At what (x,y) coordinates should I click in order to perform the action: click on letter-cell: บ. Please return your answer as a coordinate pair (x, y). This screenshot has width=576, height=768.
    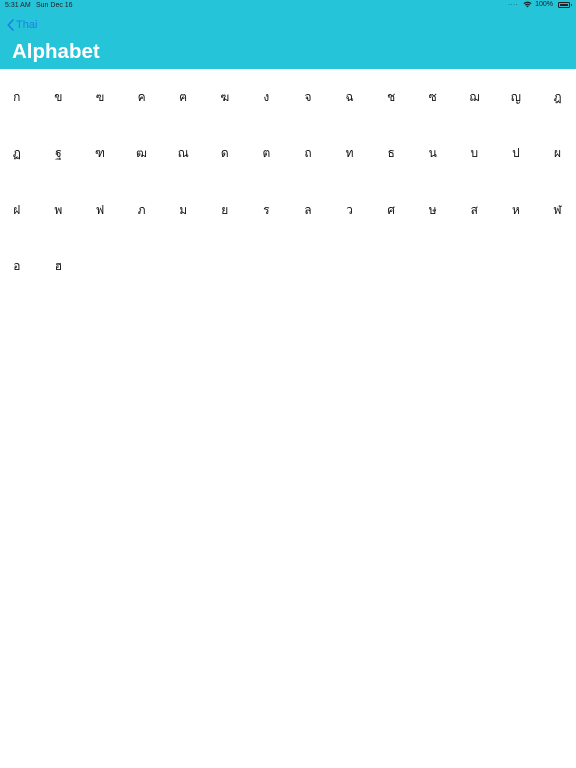
    Looking at the image, I should click on (475, 154).